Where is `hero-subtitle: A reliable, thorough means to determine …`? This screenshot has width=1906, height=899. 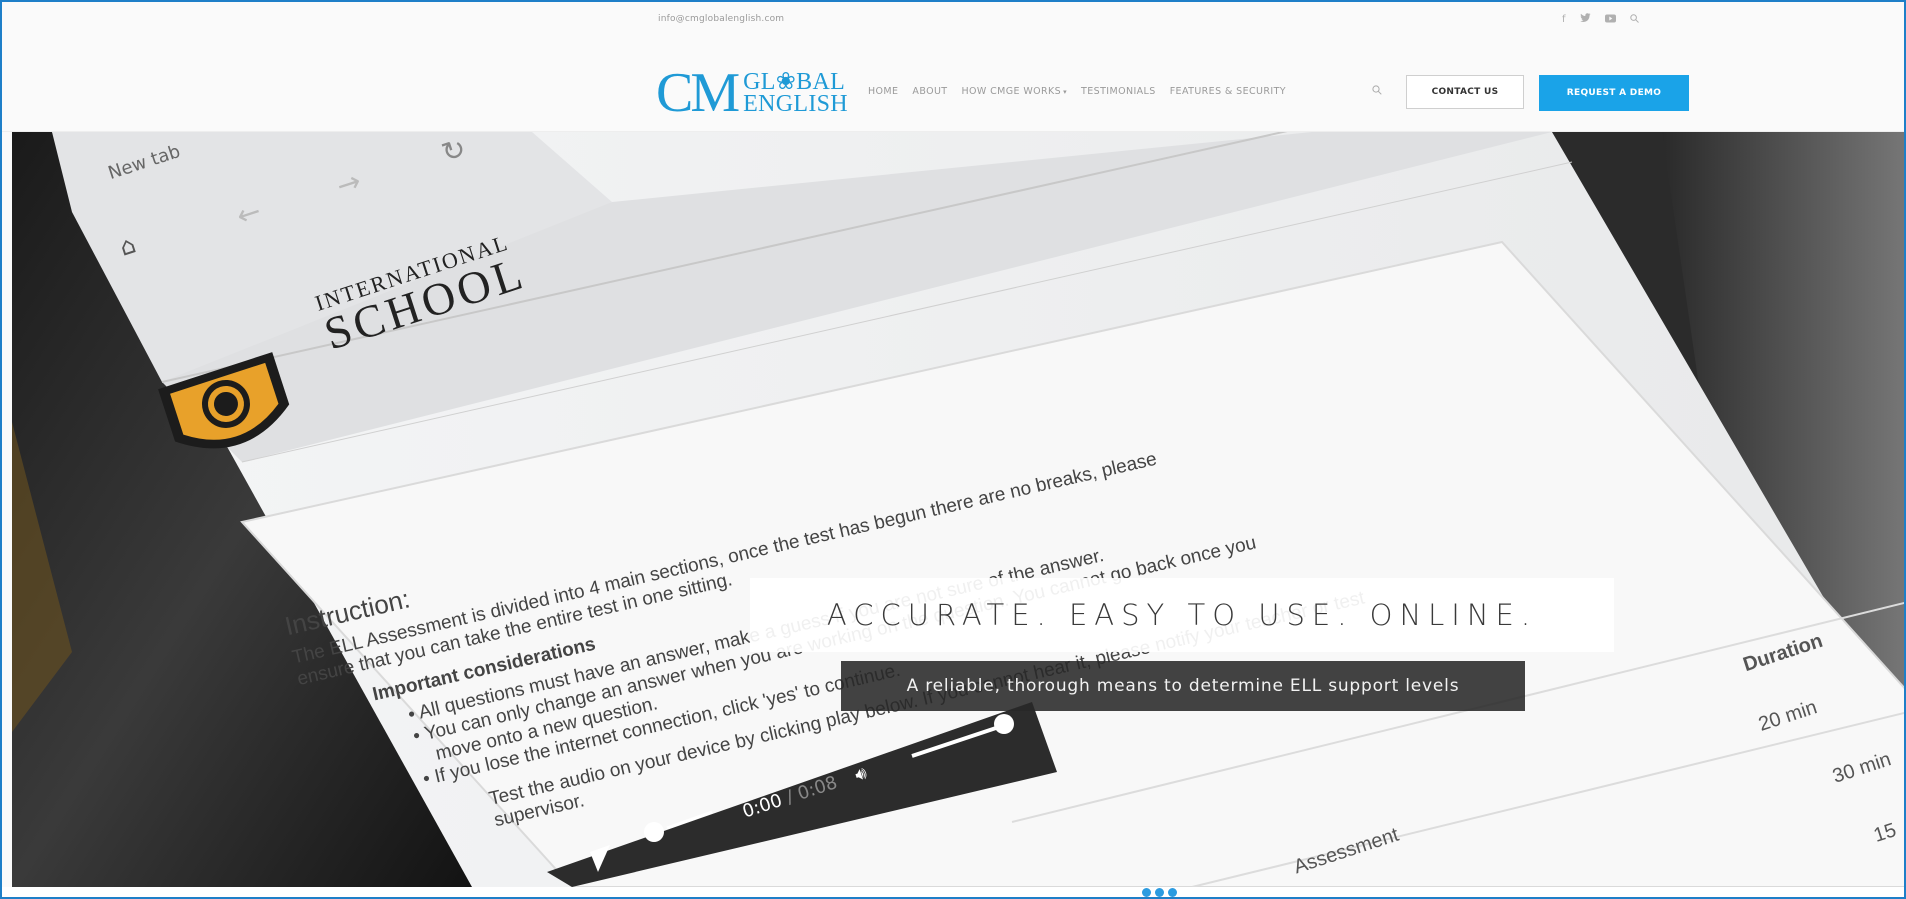 hero-subtitle: A reliable, thorough means to determine … is located at coordinates (1183, 686).